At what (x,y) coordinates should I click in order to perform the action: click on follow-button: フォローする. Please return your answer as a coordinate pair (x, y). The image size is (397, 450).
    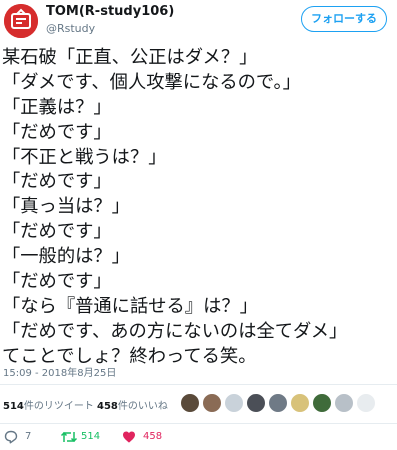
    Looking at the image, I should click on (344, 19).